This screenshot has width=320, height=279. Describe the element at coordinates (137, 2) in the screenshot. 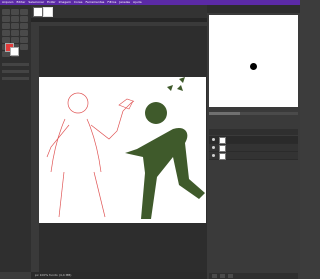

I see `menu-item-ajuda: Ajuda` at that location.